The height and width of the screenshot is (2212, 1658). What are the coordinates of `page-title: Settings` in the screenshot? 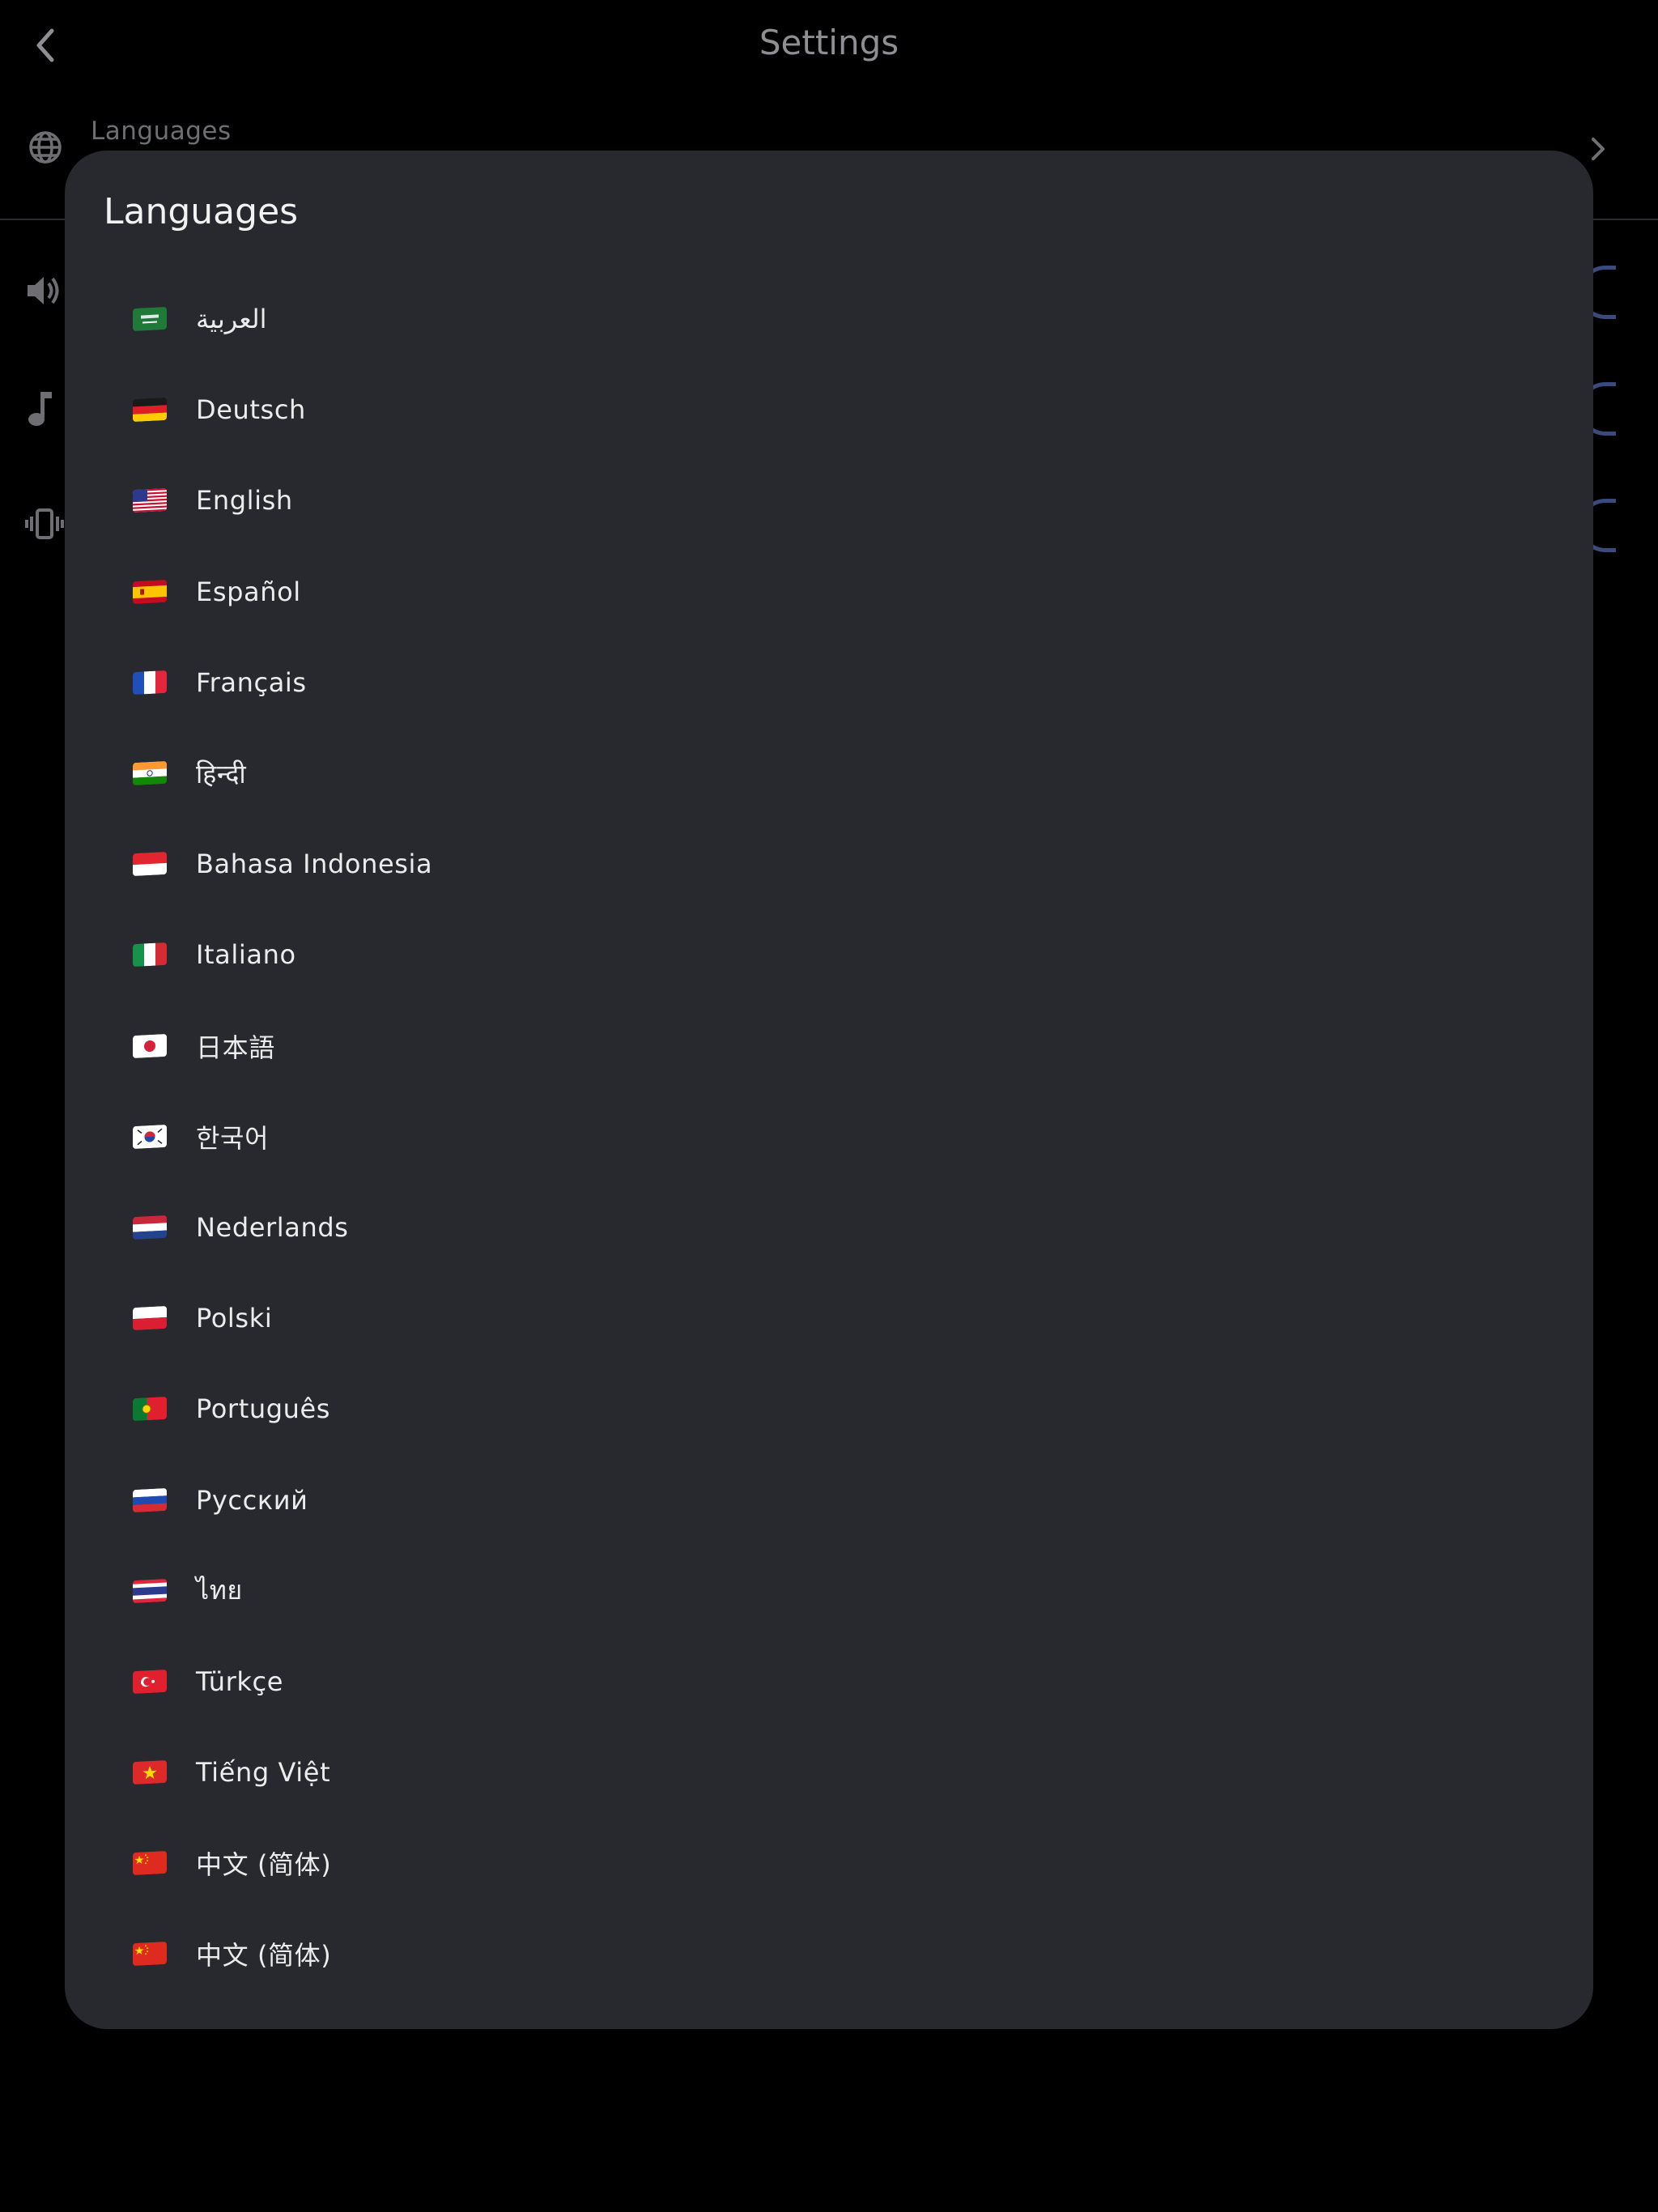 It's located at (829, 43).